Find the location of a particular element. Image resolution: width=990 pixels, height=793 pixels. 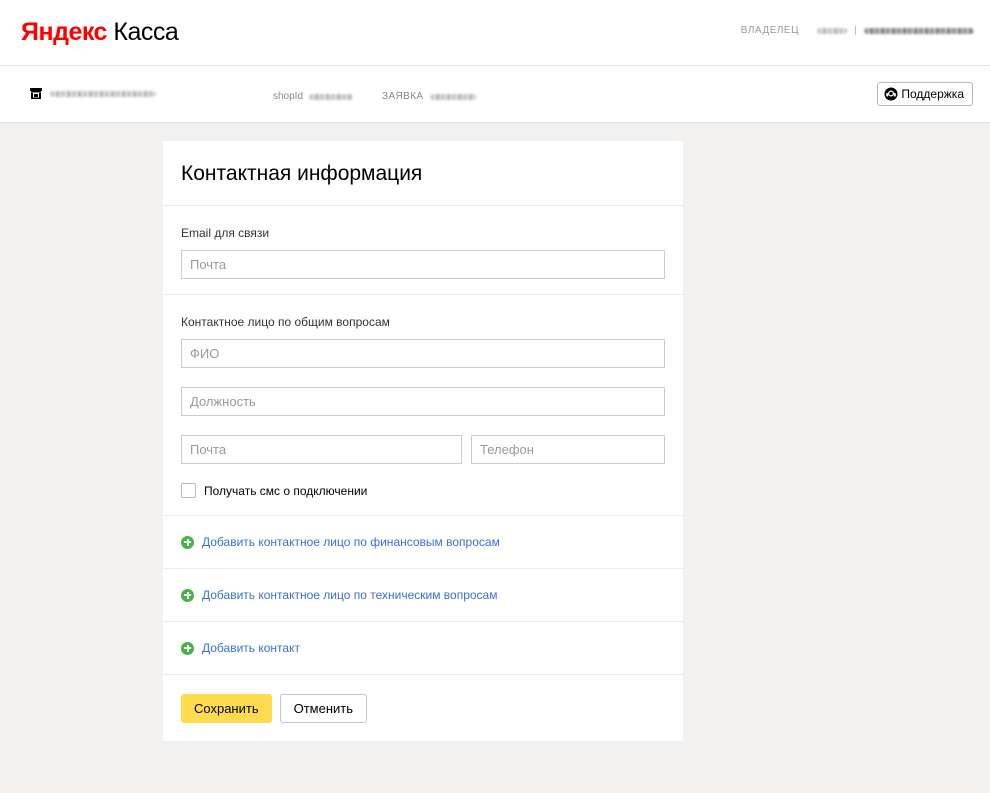

yandex-kassa-logo: Яндекс Касса is located at coordinates (100, 32).